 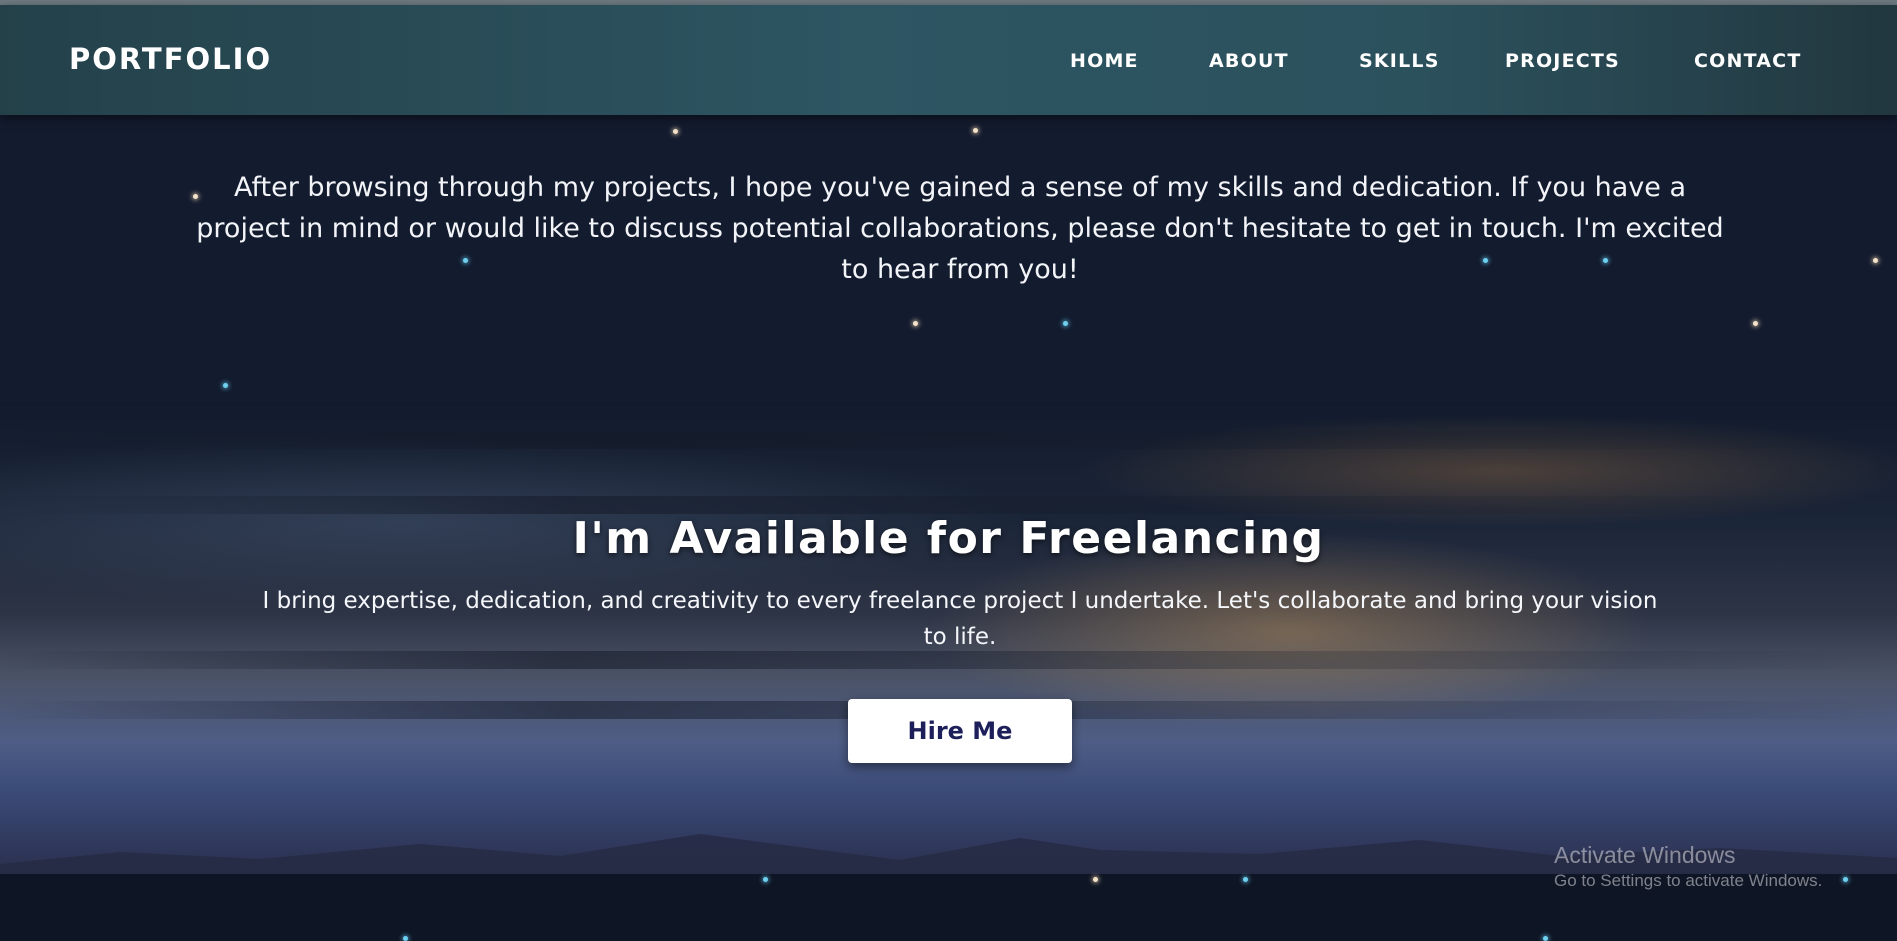 What do you see at coordinates (1562, 61) in the screenshot?
I see `nav-link-projects: PROJECTS` at bounding box center [1562, 61].